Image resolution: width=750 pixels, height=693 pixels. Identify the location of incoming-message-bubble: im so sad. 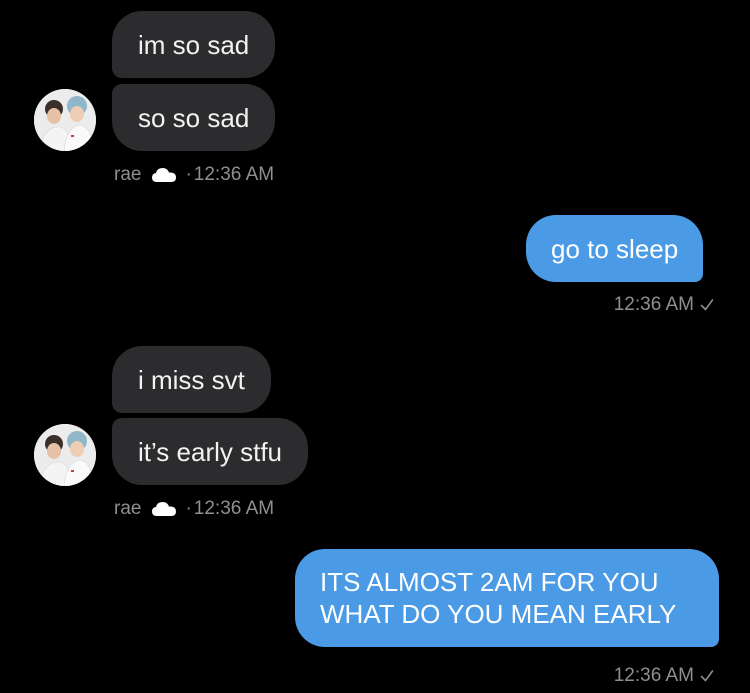
(194, 44).